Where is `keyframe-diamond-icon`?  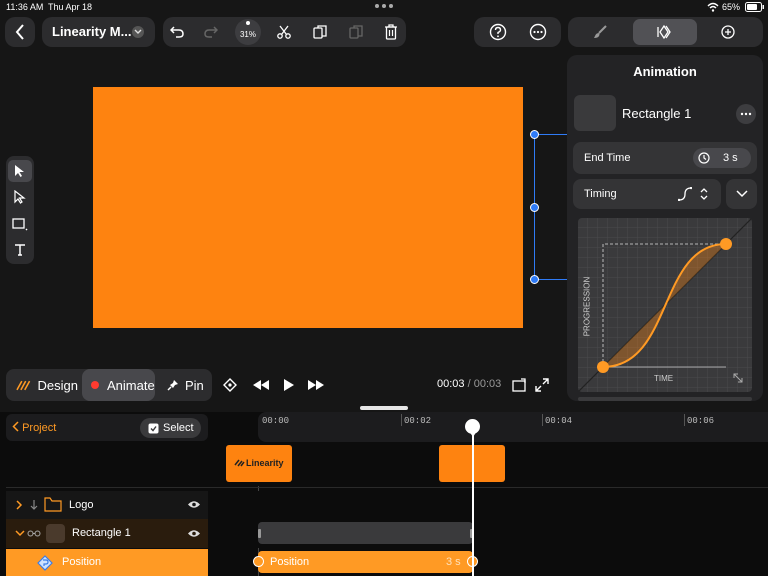
keyframe-diamond-icon is located at coordinates (230, 385).